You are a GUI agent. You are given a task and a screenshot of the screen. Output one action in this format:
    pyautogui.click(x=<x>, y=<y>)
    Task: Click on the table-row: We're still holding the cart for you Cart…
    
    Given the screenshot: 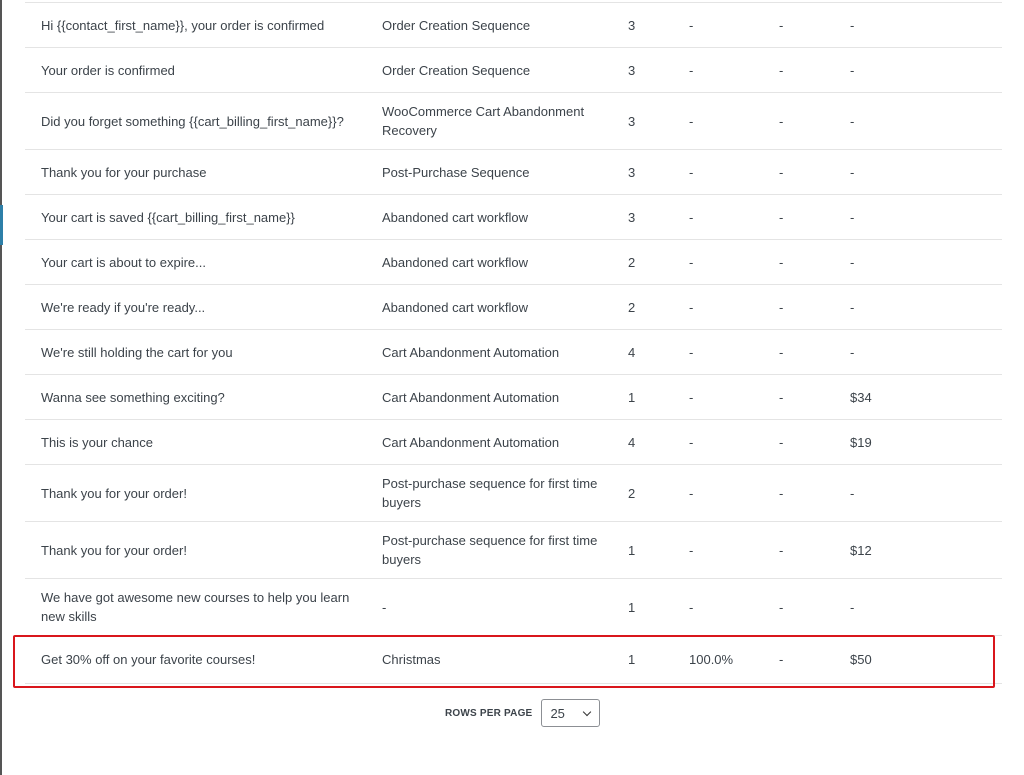 What is the action you would take?
    pyautogui.click(x=513, y=352)
    